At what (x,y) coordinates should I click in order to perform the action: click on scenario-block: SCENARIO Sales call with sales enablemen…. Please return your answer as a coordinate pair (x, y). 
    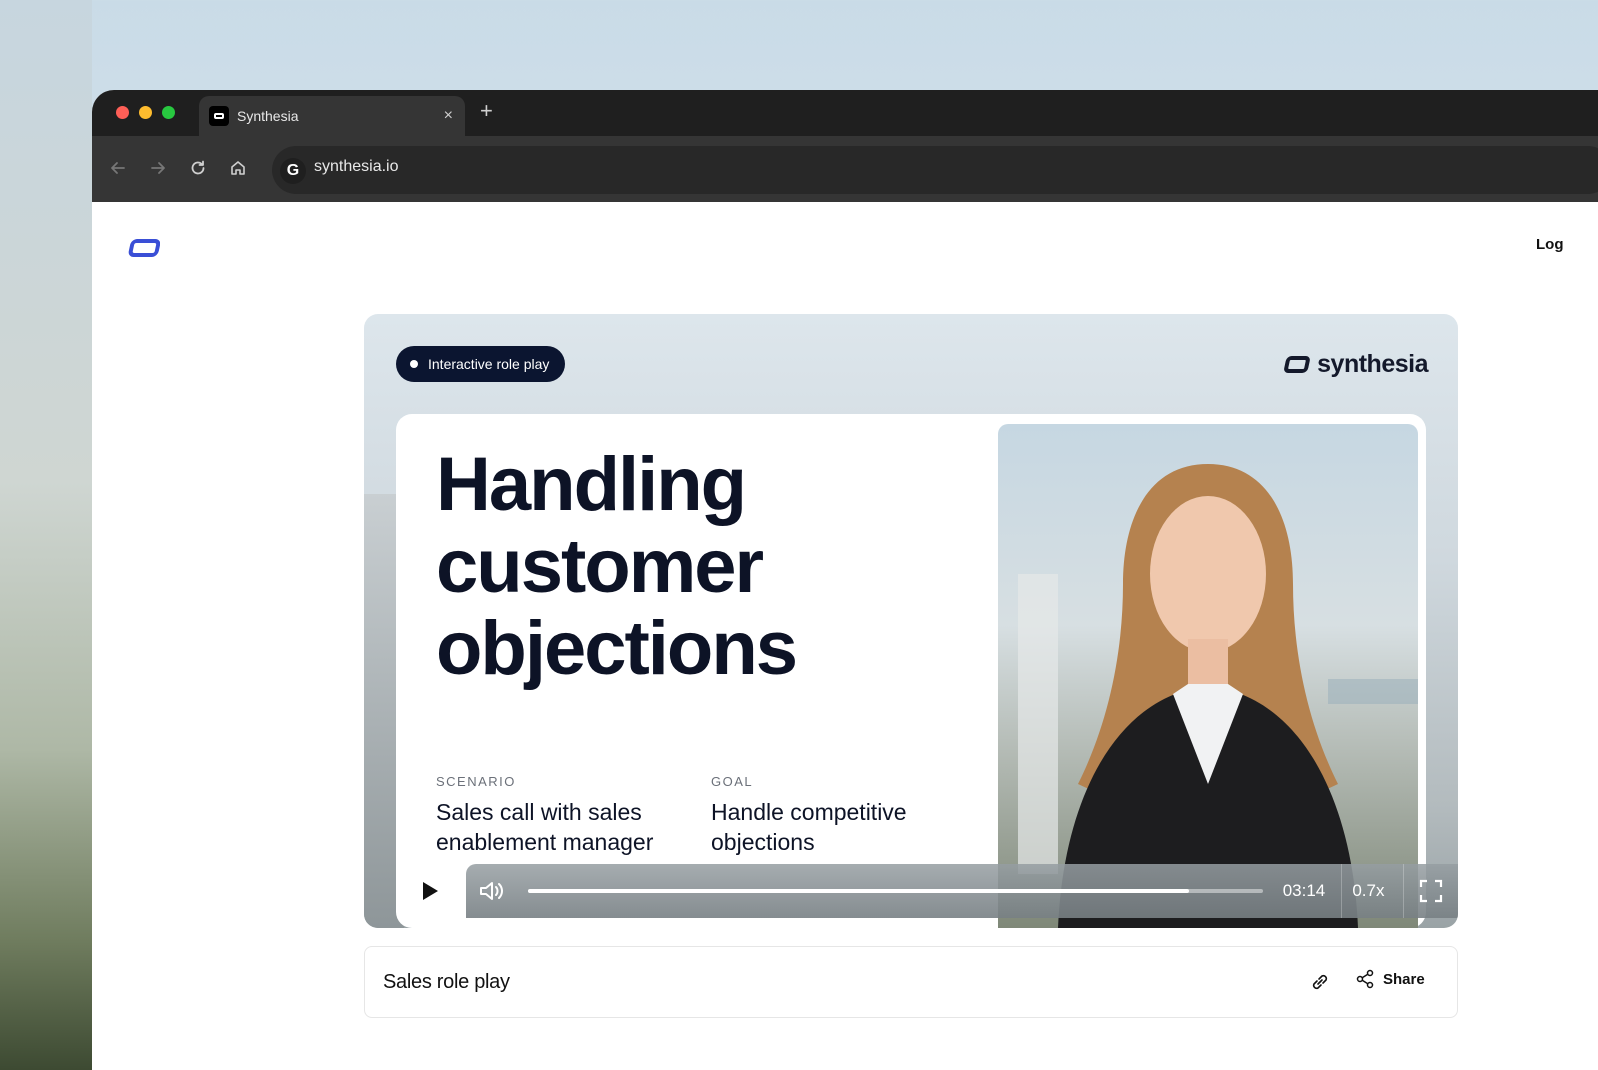
    Looking at the image, I should click on (566, 815).